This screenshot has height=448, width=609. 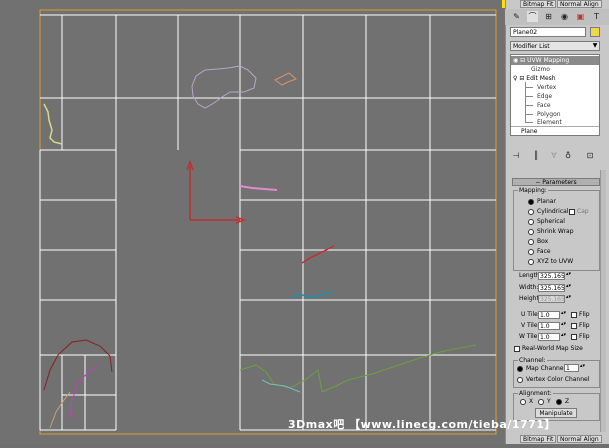 I want to click on normal-align-button-bottom: Normal Align, so click(x=579, y=439).